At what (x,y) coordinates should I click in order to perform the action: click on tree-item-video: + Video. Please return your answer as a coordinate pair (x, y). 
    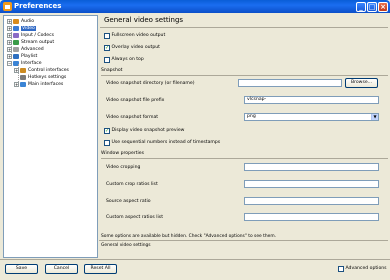
    Looking at the image, I should click on (21, 28).